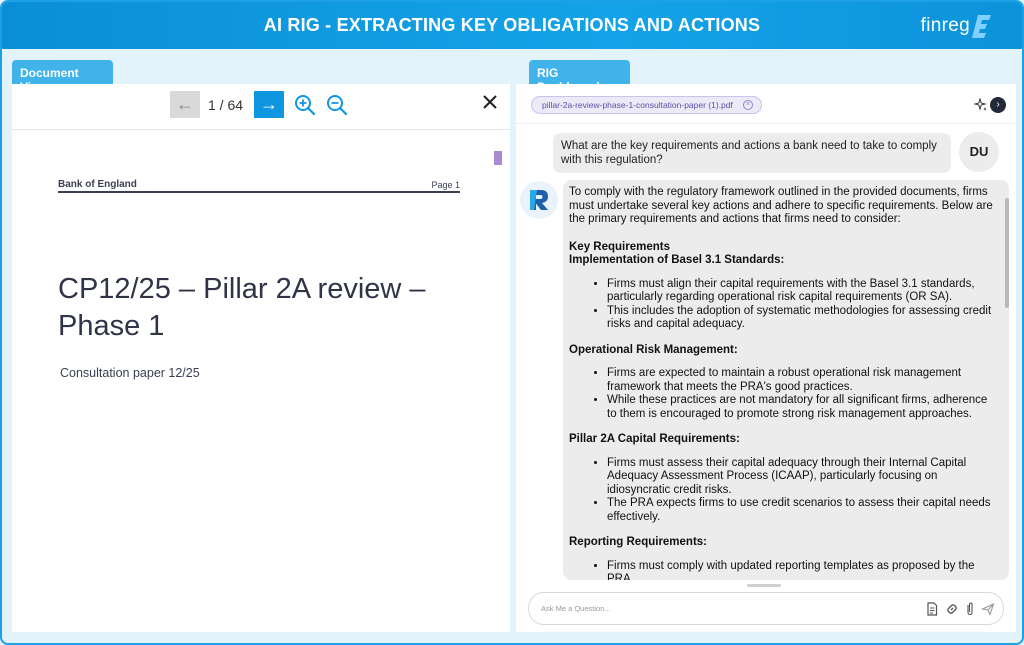  Describe the element at coordinates (490, 102) in the screenshot. I see `close-icon` at that location.